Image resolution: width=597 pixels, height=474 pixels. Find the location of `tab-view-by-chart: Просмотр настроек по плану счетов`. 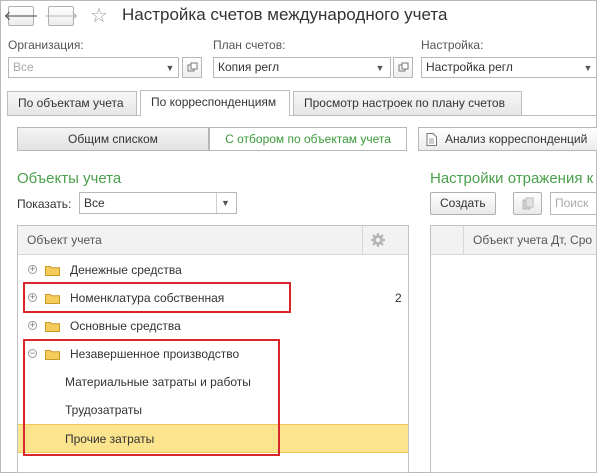

tab-view-by-chart: Просмотр настроек по плану счетов is located at coordinates (407, 103).